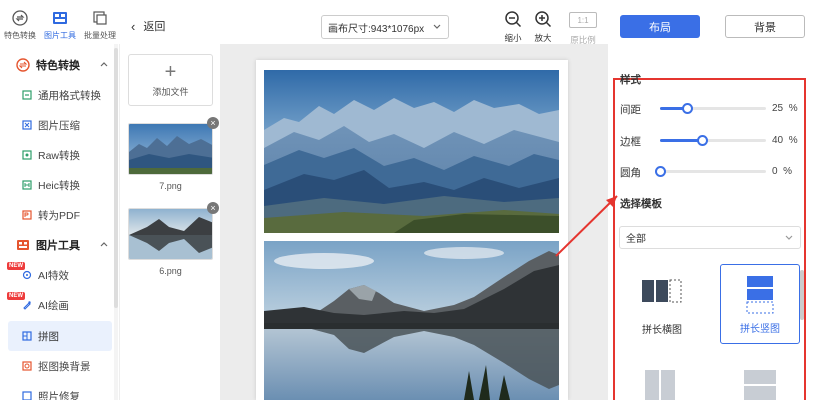 This screenshot has width=817, height=400. What do you see at coordinates (630, 142) in the screenshot?
I see `slider-label: 边框` at bounding box center [630, 142].